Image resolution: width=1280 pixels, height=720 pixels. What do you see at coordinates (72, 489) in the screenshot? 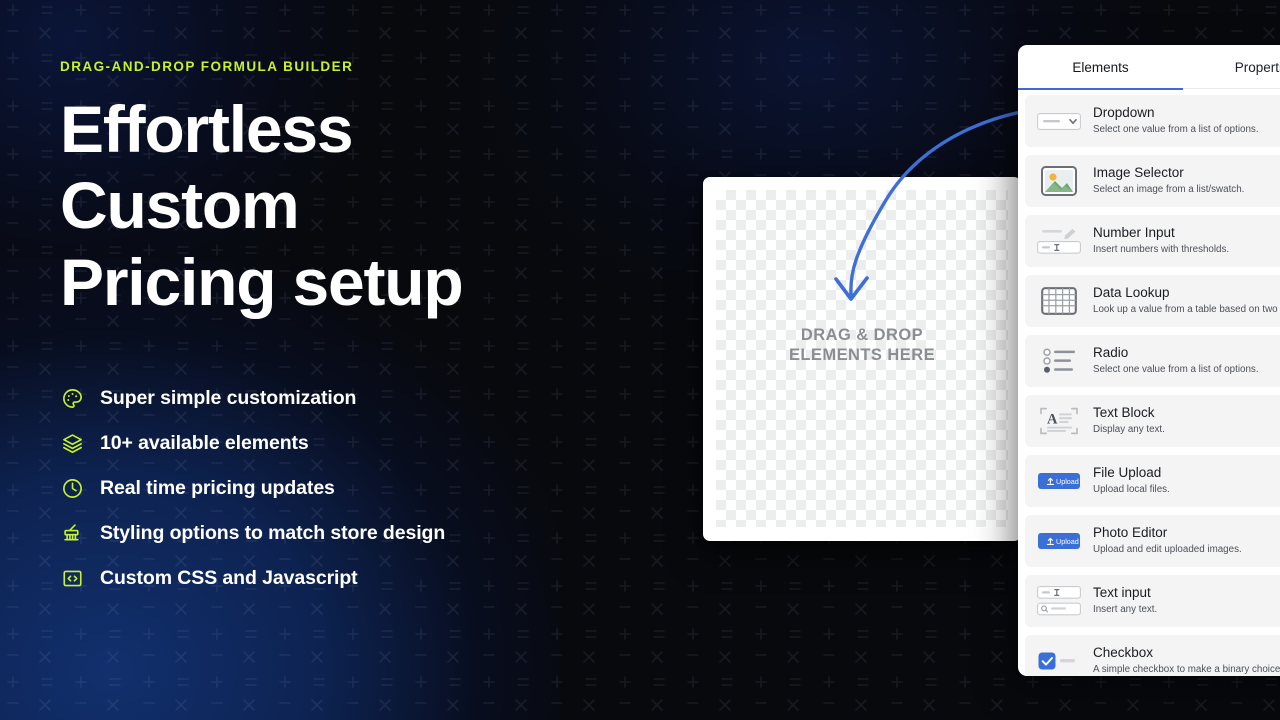
I see `clock-icon` at bounding box center [72, 489].